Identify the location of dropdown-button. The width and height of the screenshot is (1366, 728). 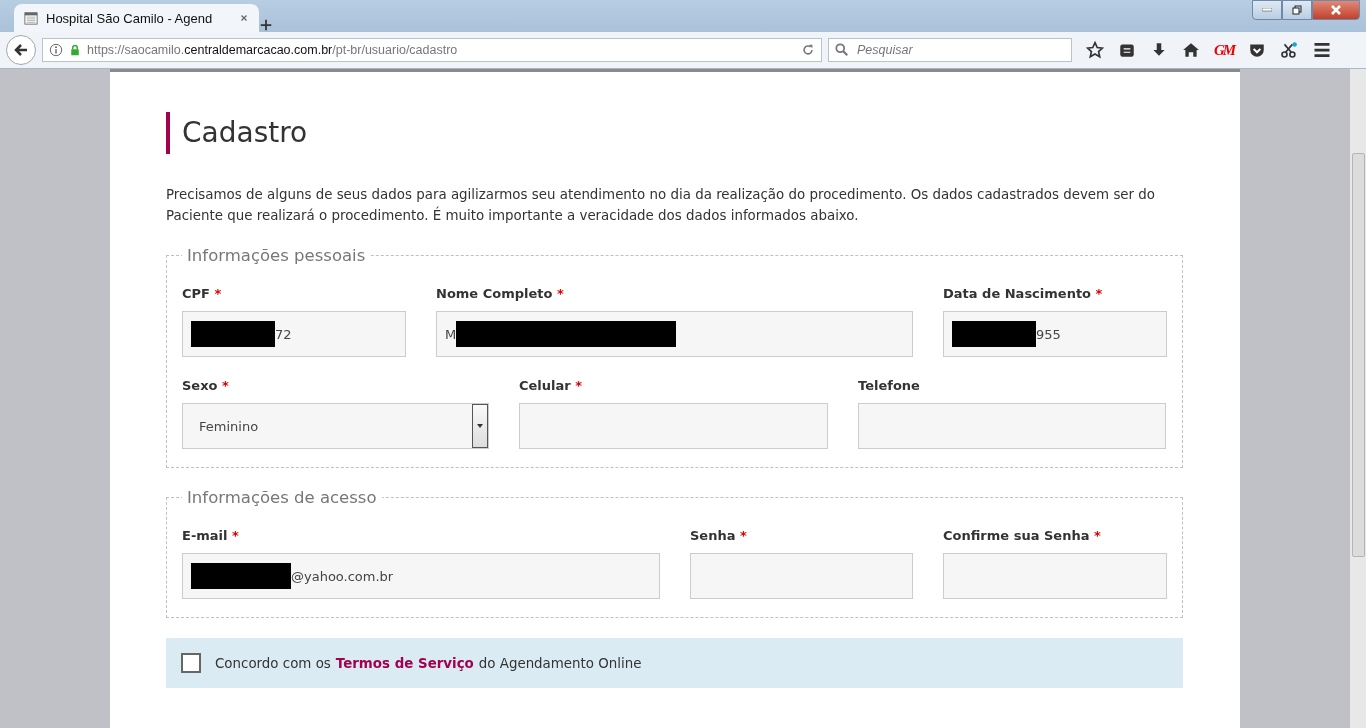
(480, 426).